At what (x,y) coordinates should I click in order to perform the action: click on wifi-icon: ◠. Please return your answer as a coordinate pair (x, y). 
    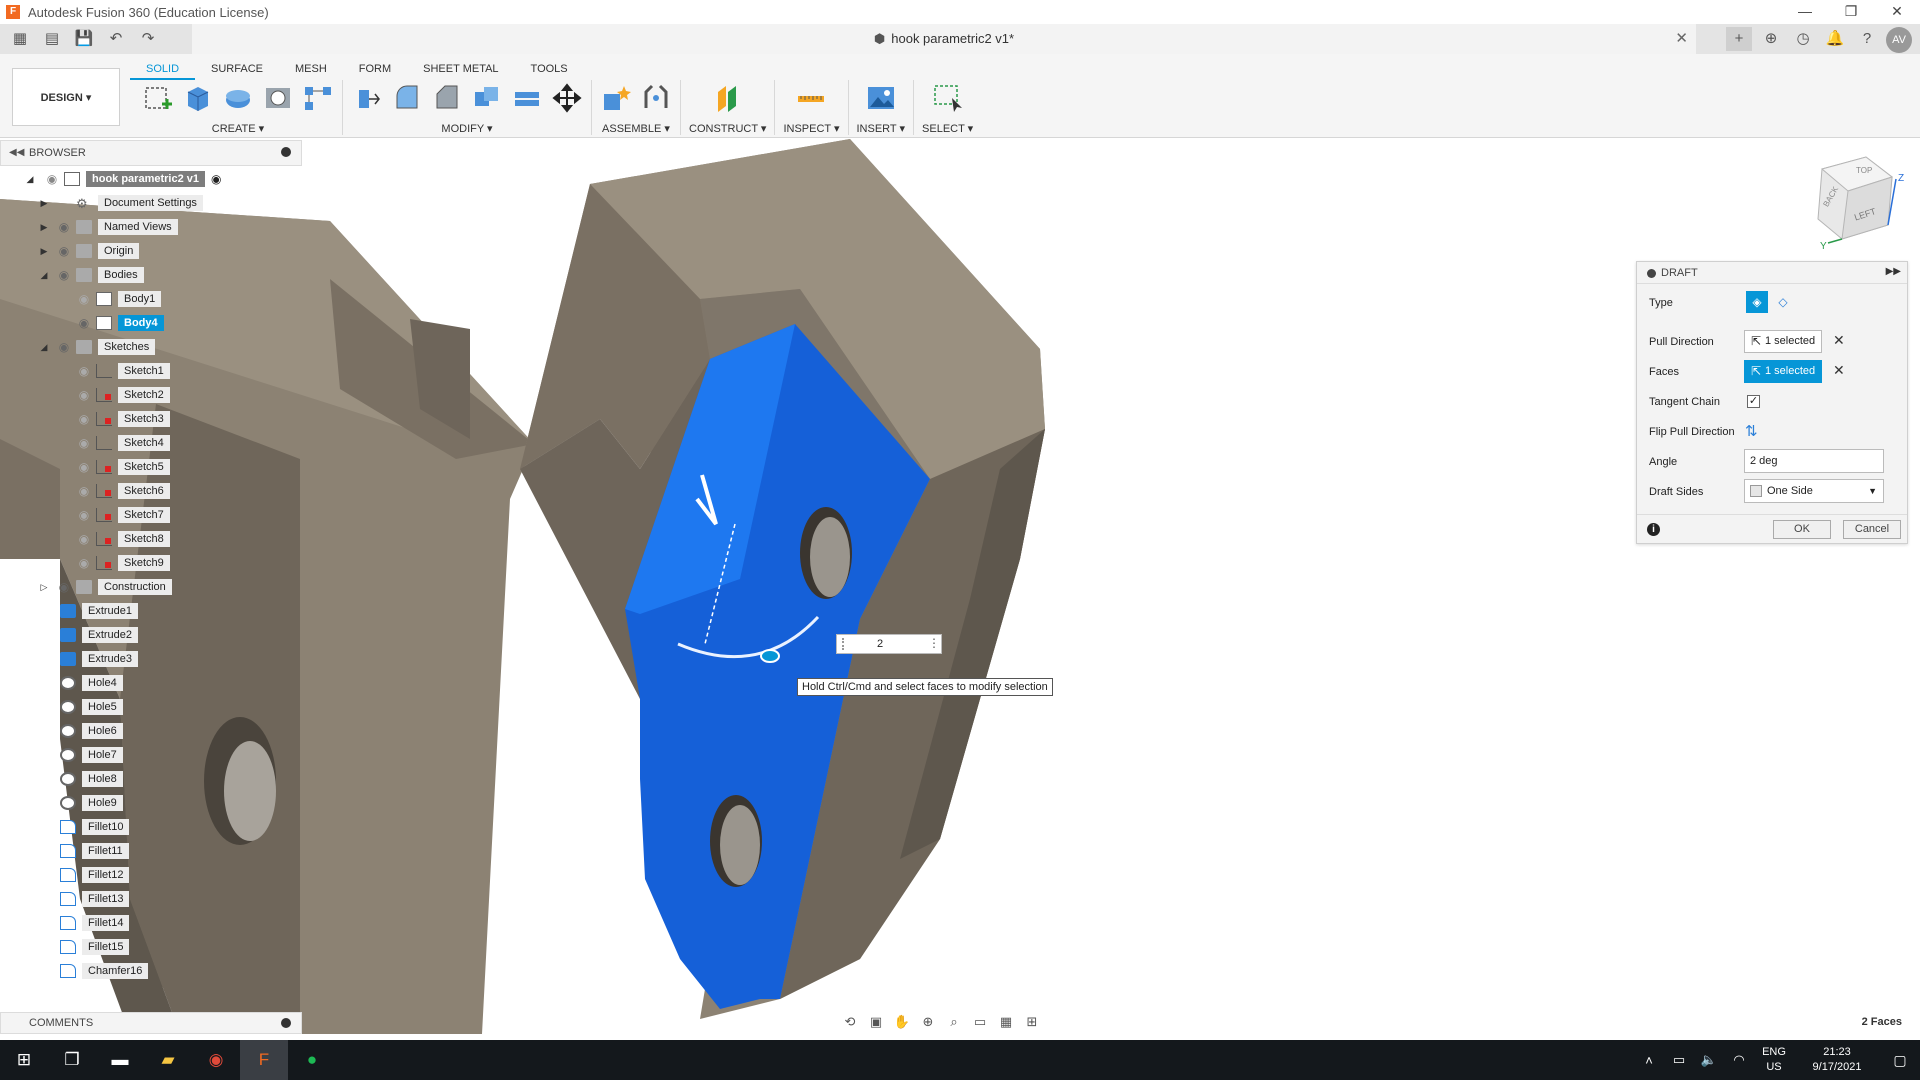
    Looking at the image, I should click on (1739, 1060).